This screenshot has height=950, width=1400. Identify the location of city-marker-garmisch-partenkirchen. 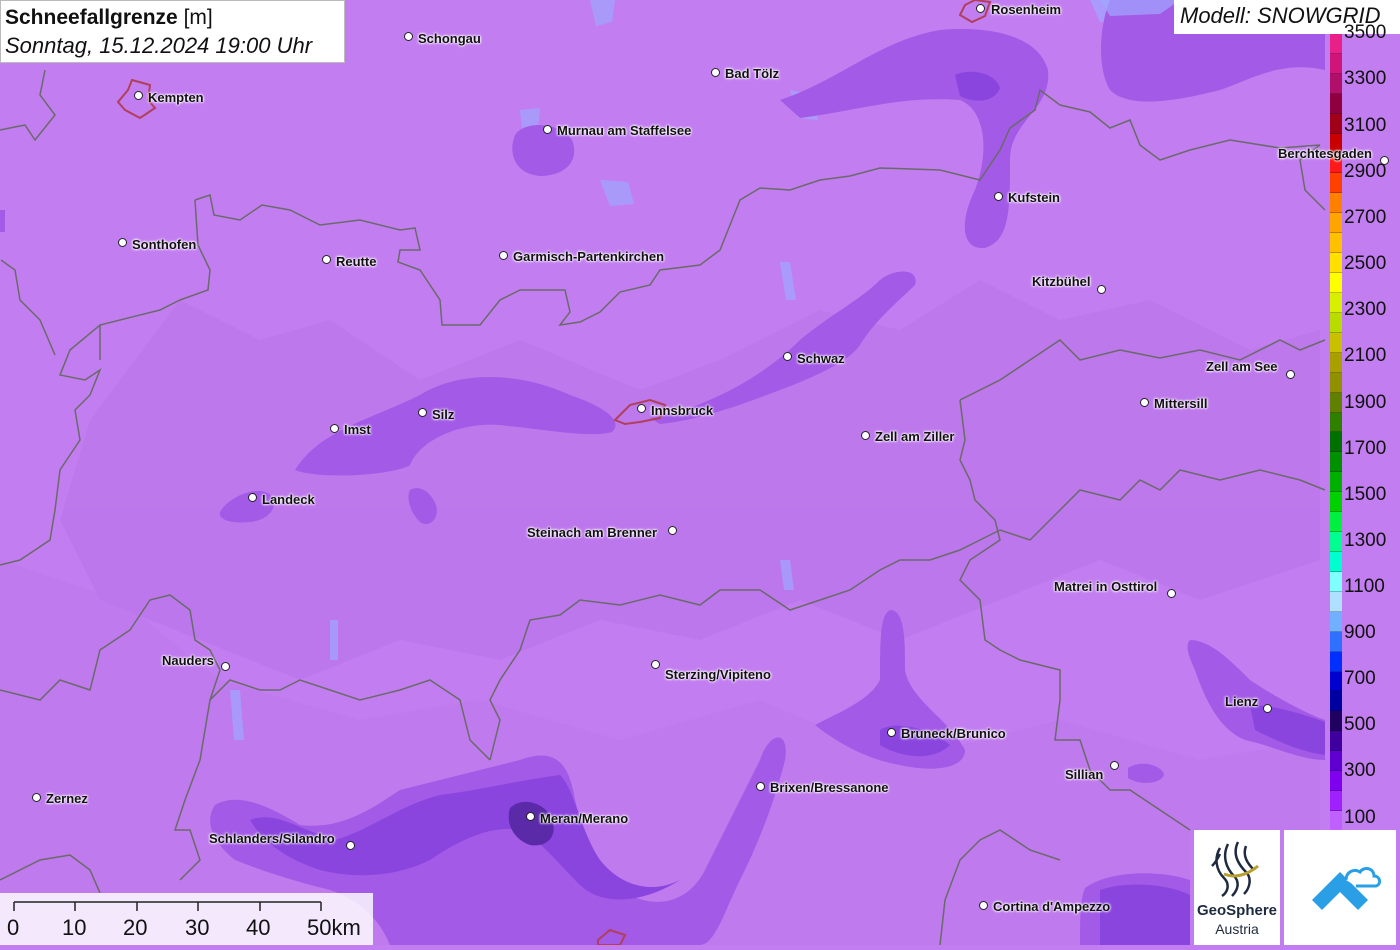
(503, 255).